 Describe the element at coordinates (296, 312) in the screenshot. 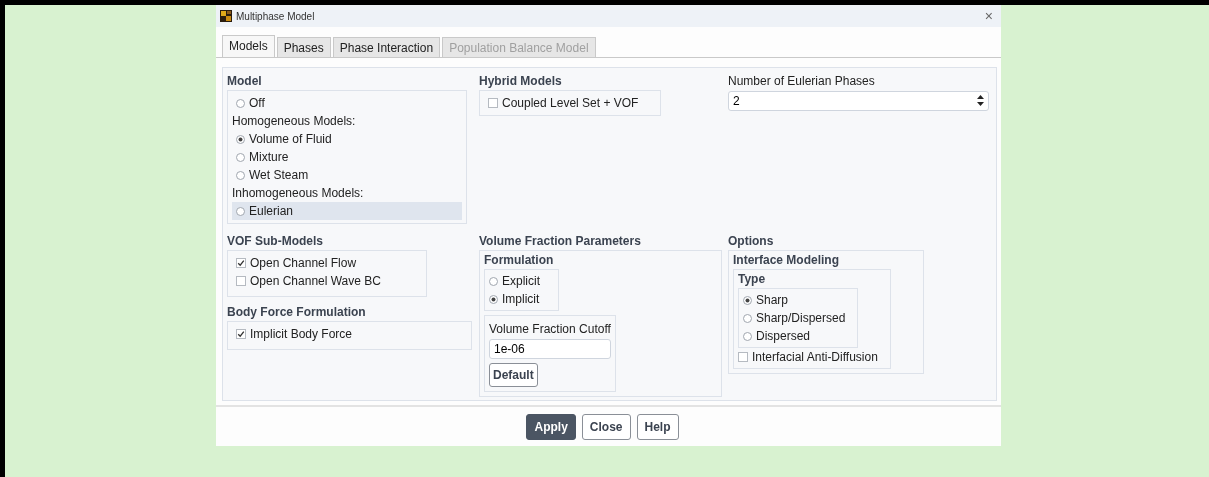

I see `group-heading: Body Force Formulation` at that location.